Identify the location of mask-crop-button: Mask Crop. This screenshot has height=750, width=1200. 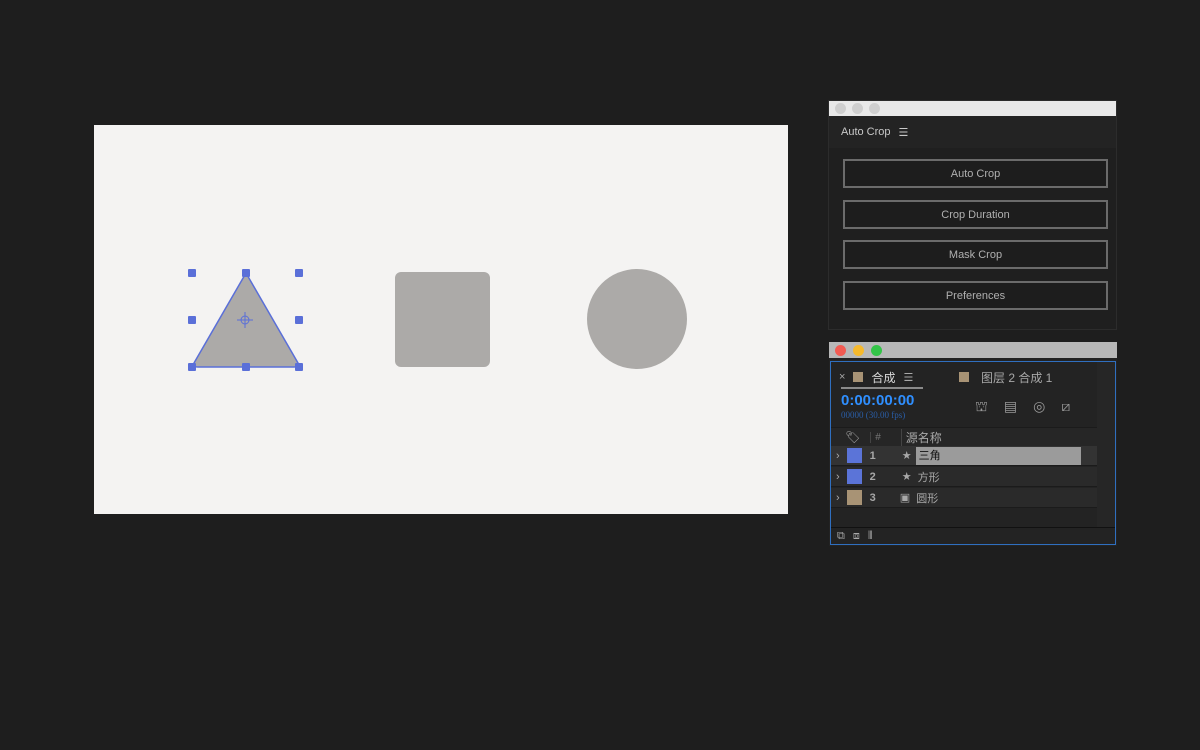
(975, 254).